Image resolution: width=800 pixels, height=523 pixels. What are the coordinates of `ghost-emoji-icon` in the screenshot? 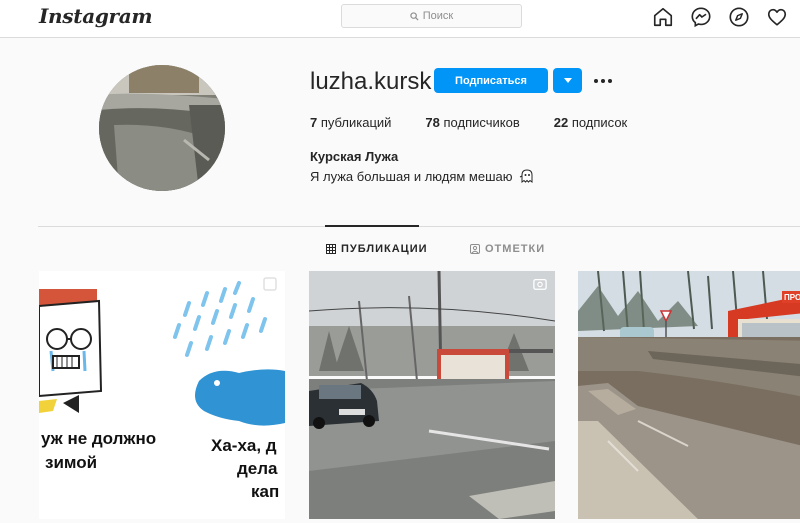 It's located at (526, 176).